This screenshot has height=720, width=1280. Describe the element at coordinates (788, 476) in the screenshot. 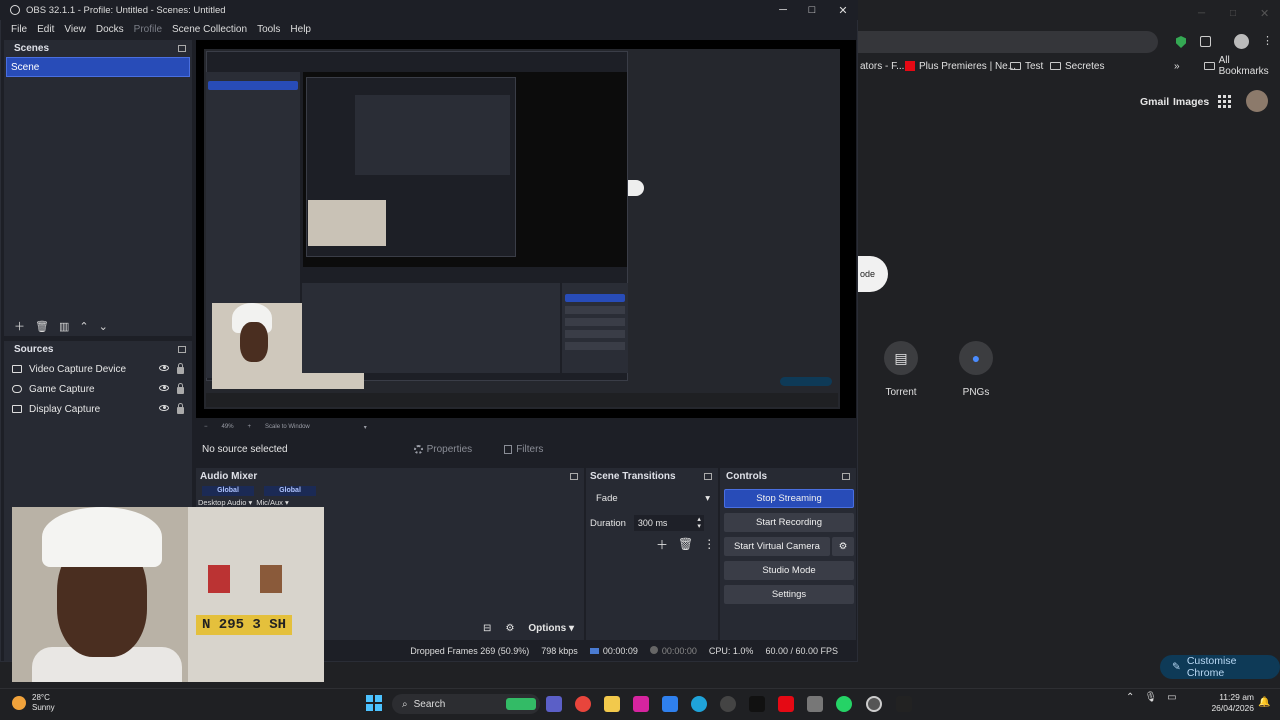

I see `controls-header: Controls` at that location.